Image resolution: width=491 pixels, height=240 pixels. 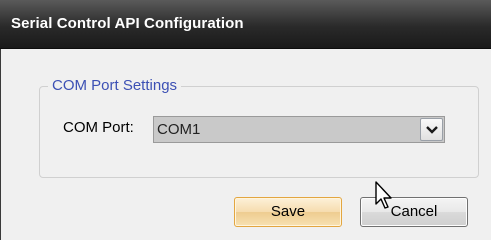 What do you see at coordinates (383, 195) in the screenshot?
I see `mouse-pointer-icon` at bounding box center [383, 195].